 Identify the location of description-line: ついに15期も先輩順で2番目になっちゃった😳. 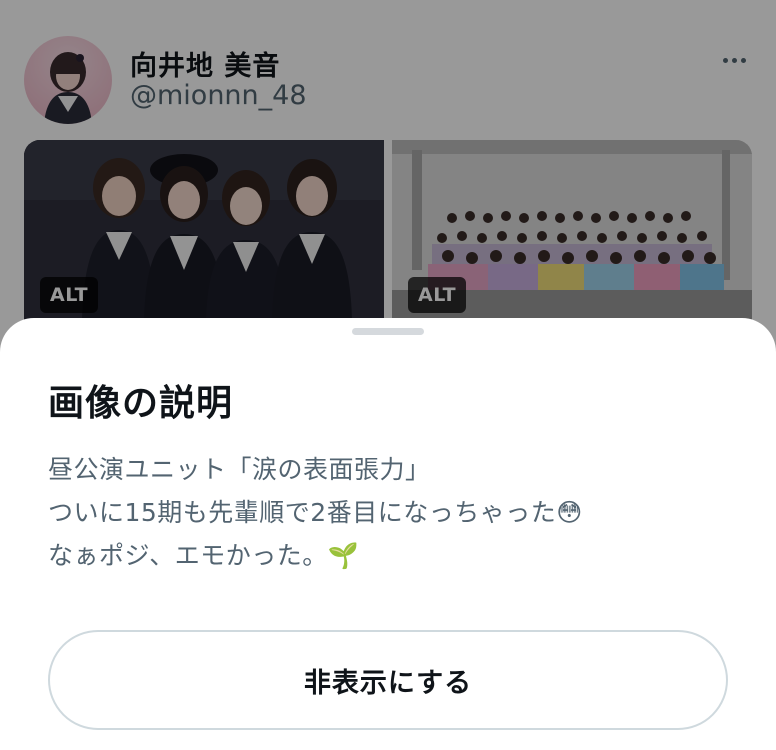
(315, 512).